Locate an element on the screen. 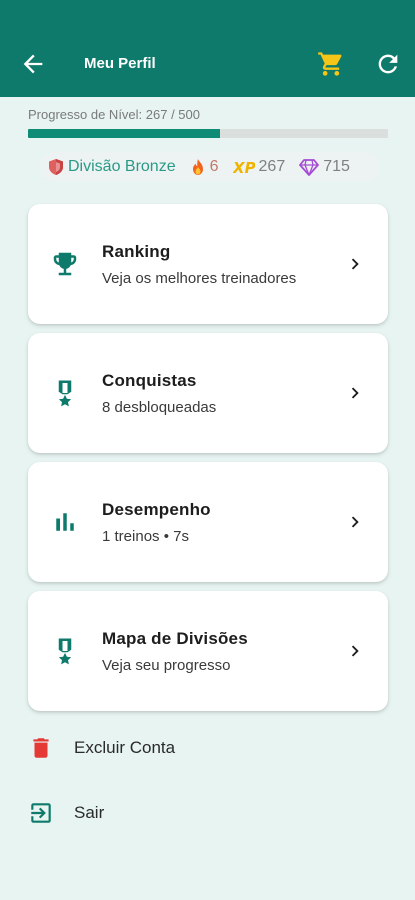 This screenshot has height=900, width=415. cart-button is located at coordinates (331, 64).